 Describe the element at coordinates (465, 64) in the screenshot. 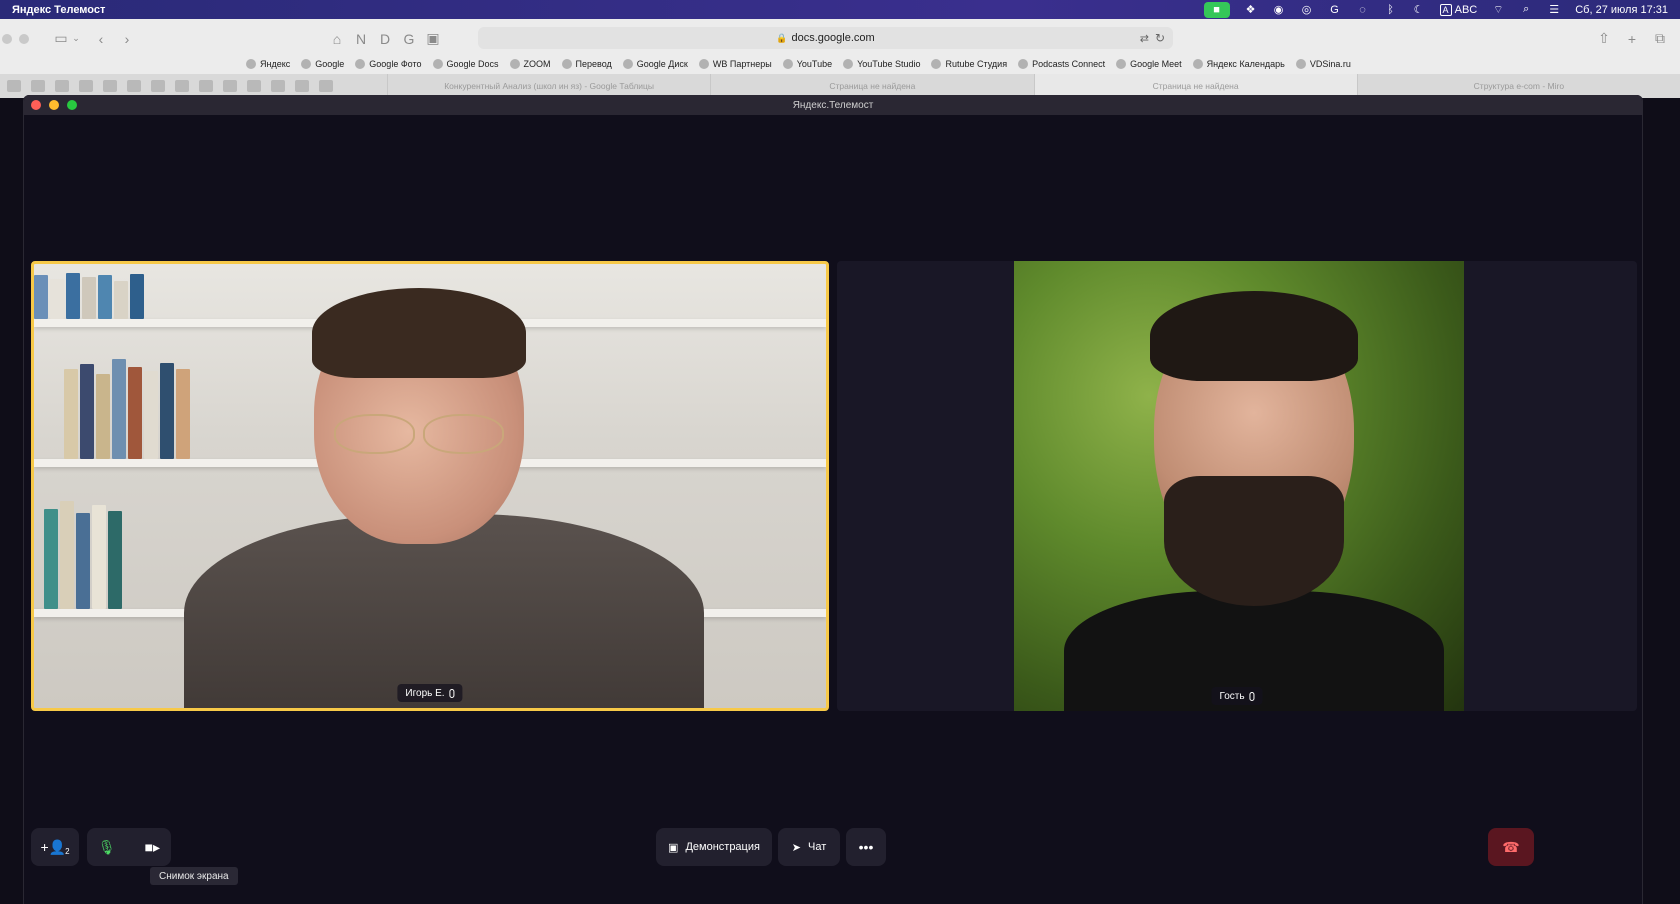

I see `bookmark-item: Google Docs` at that location.